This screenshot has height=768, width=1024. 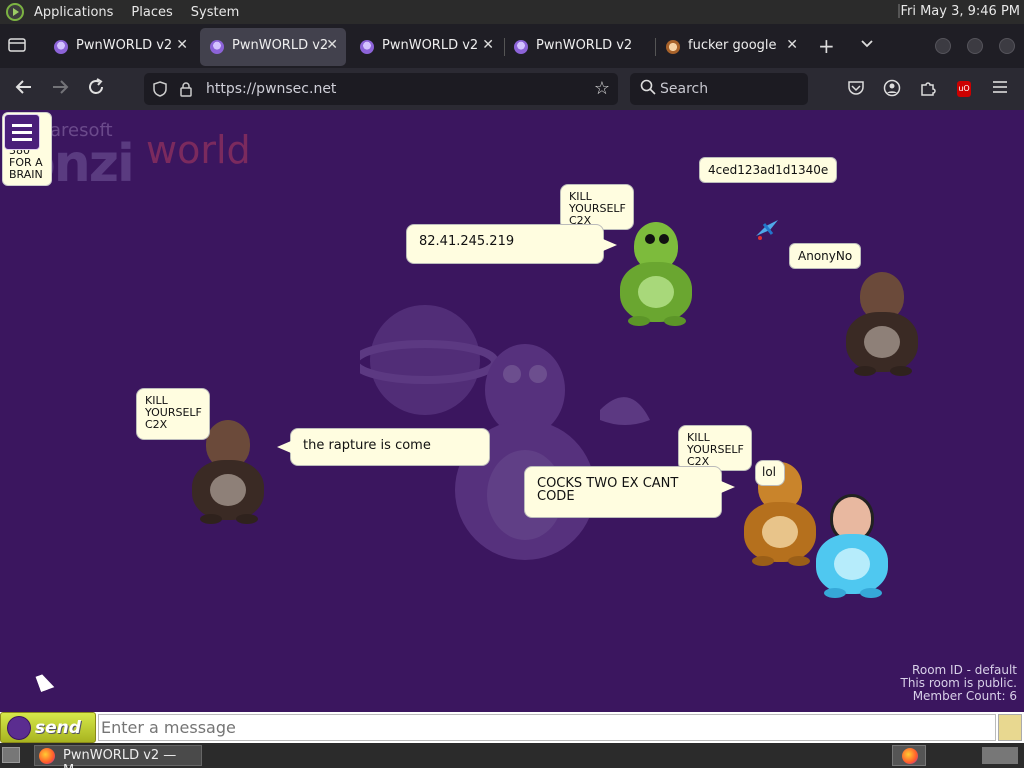 I want to click on bonzi-send-icon, so click(x=19, y=728).